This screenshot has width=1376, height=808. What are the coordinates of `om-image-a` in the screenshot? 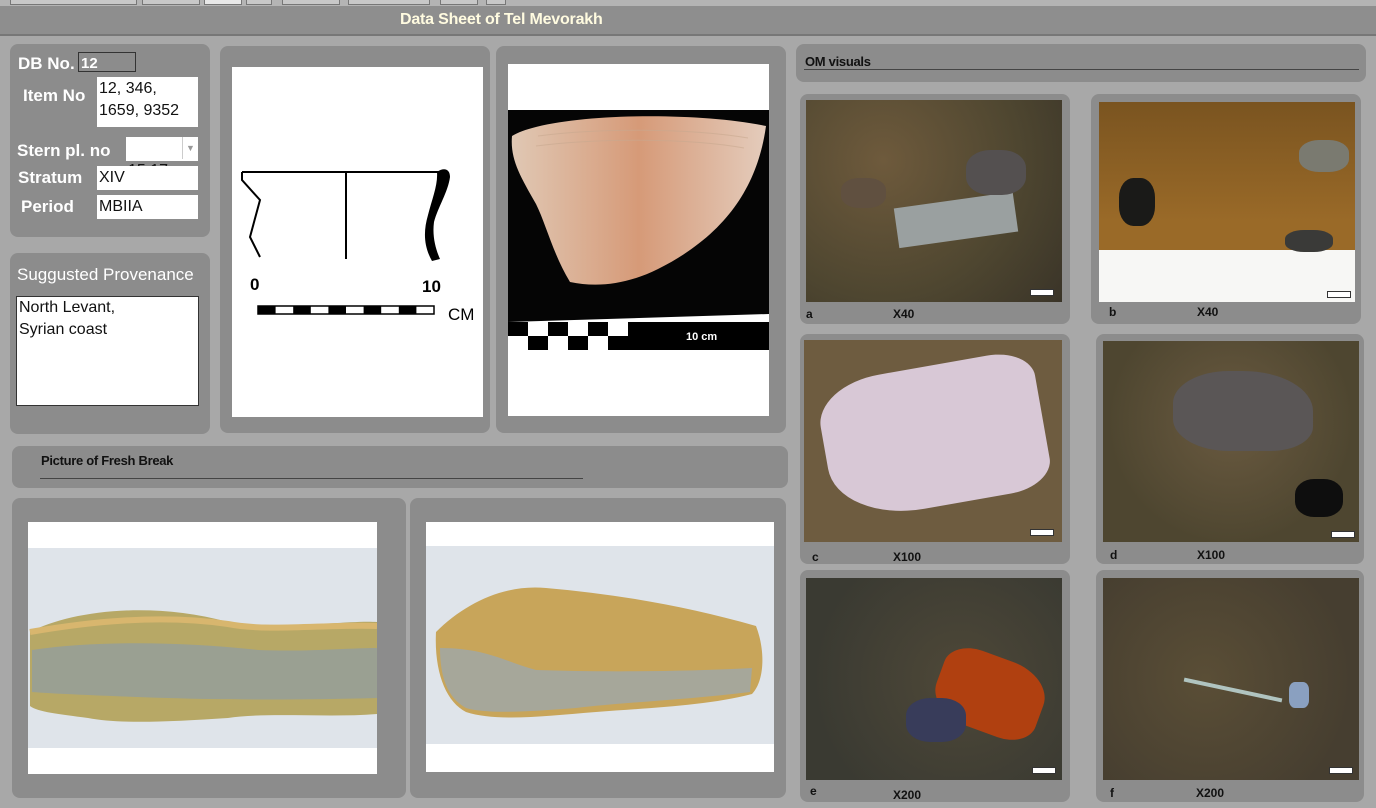 It's located at (934, 201).